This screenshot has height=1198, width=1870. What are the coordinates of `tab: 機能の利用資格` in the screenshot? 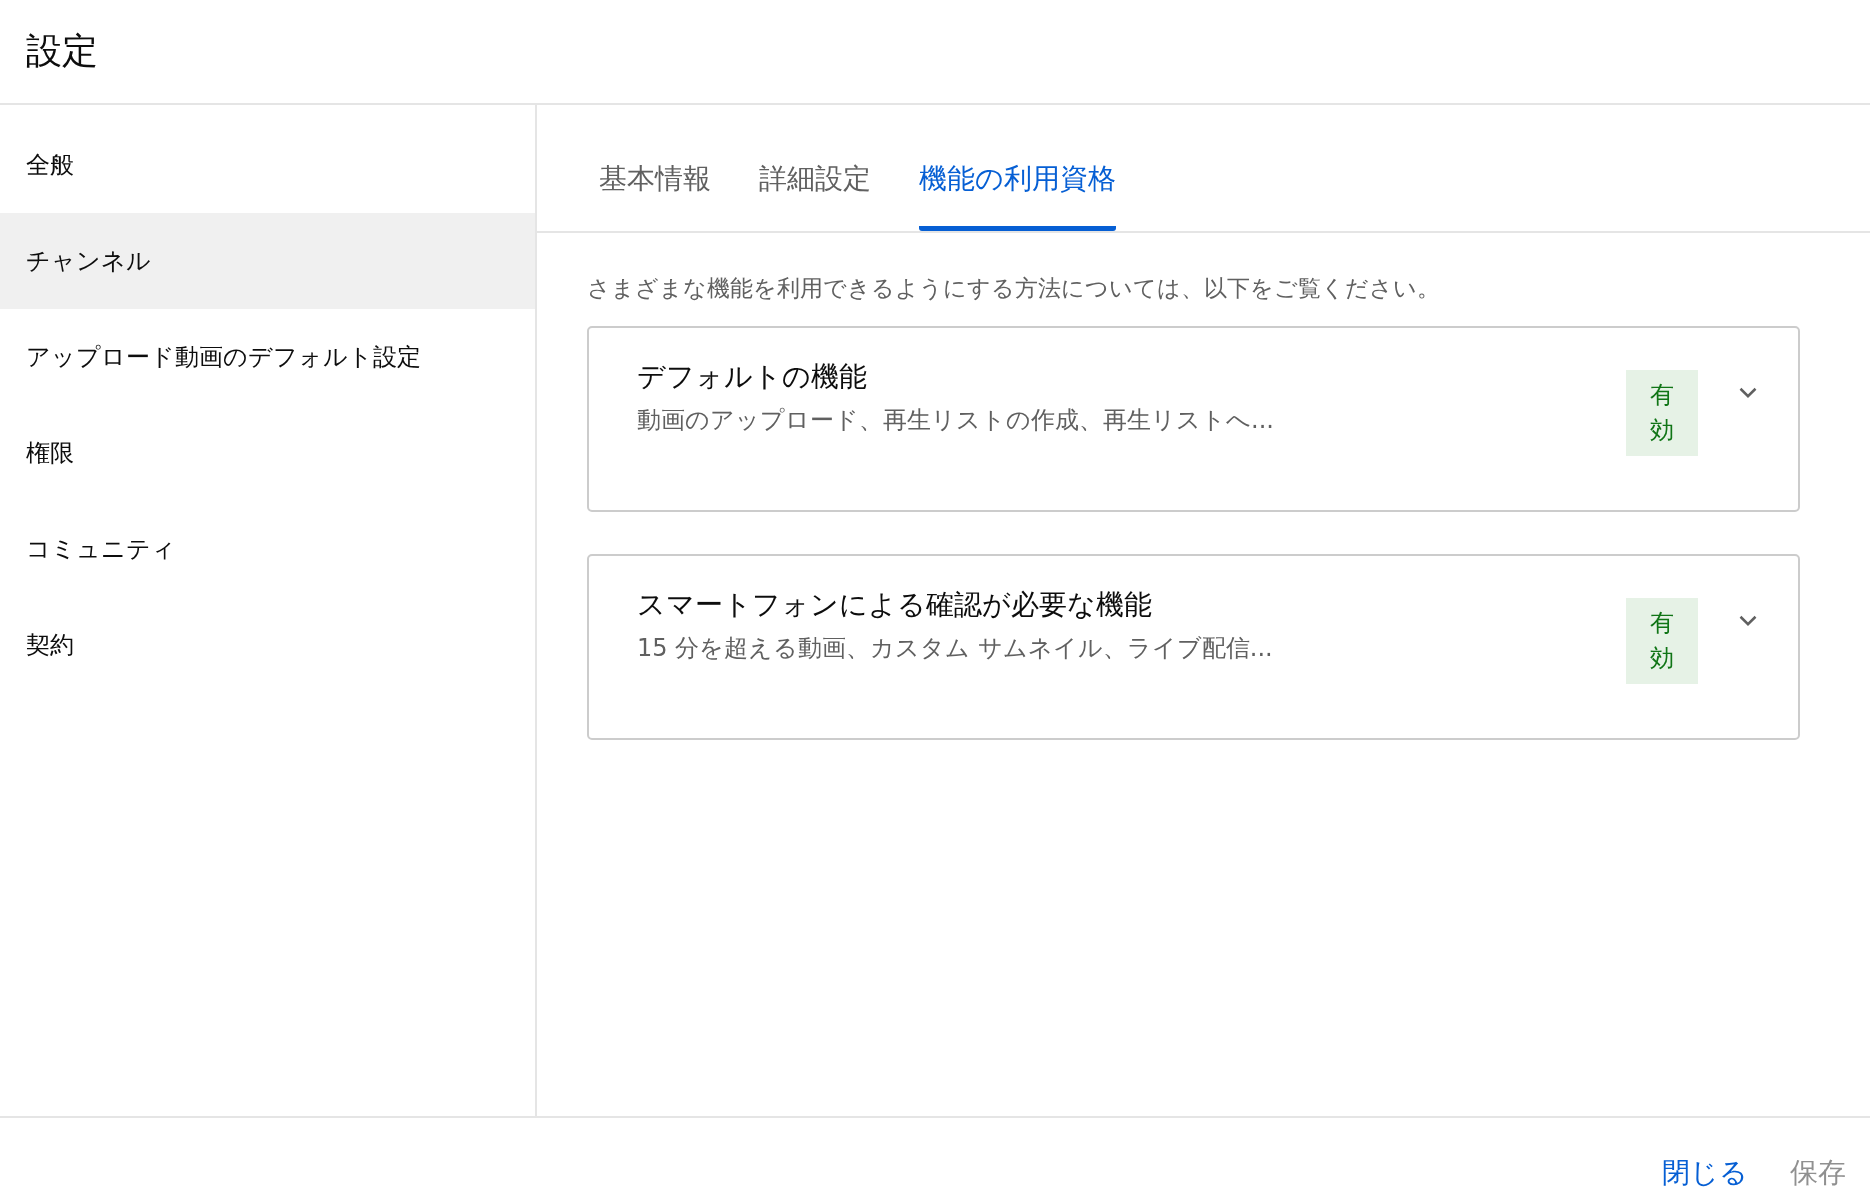 It's located at (1017, 195).